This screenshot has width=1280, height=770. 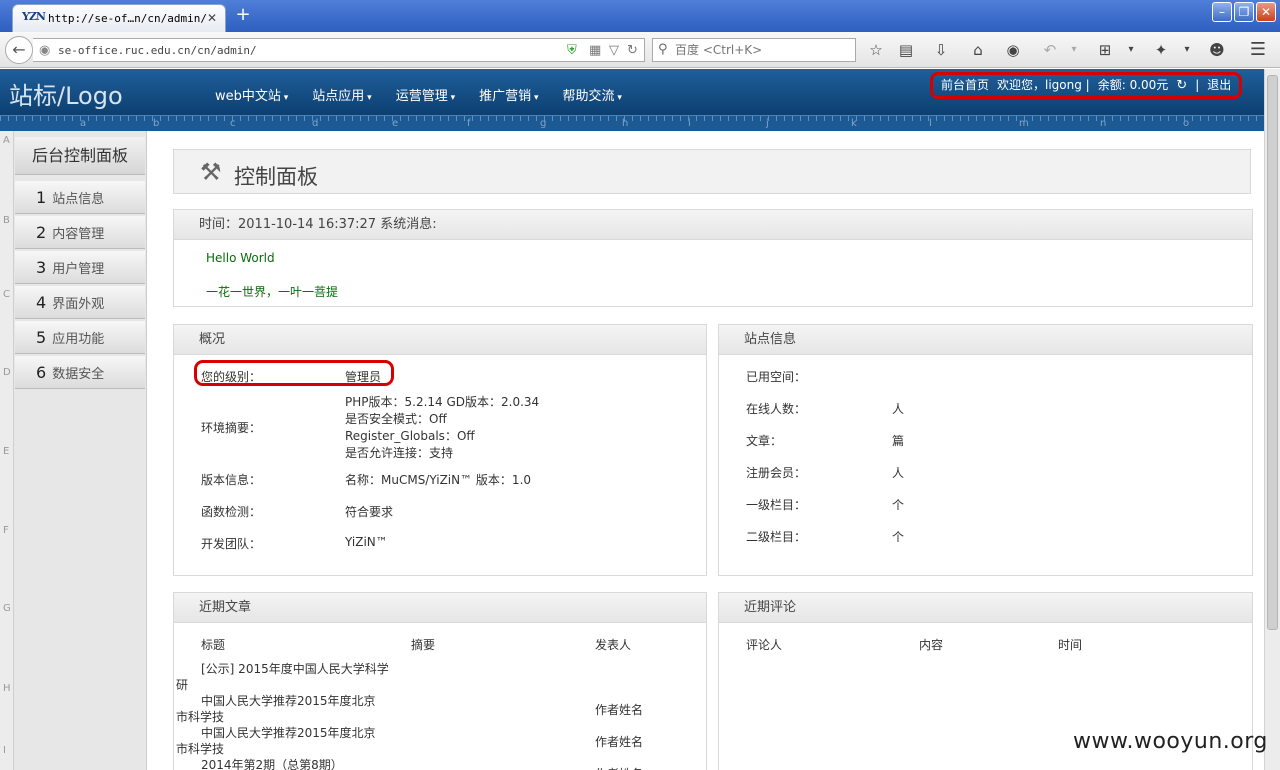 What do you see at coordinates (80, 337) in the screenshot?
I see `sidebar-item: 5 应用功能` at bounding box center [80, 337].